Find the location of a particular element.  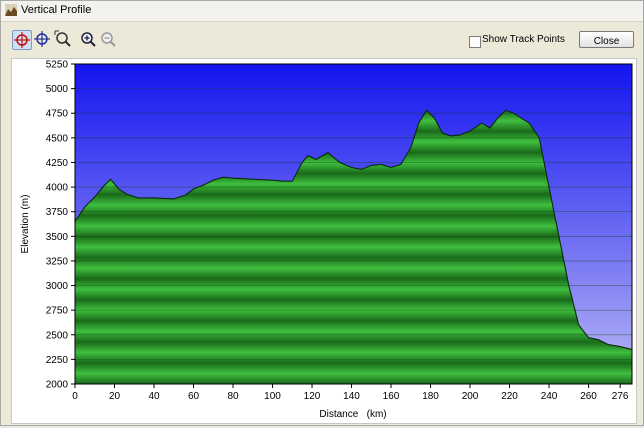

y-tick-label: 4750 is located at coordinates (57, 114).